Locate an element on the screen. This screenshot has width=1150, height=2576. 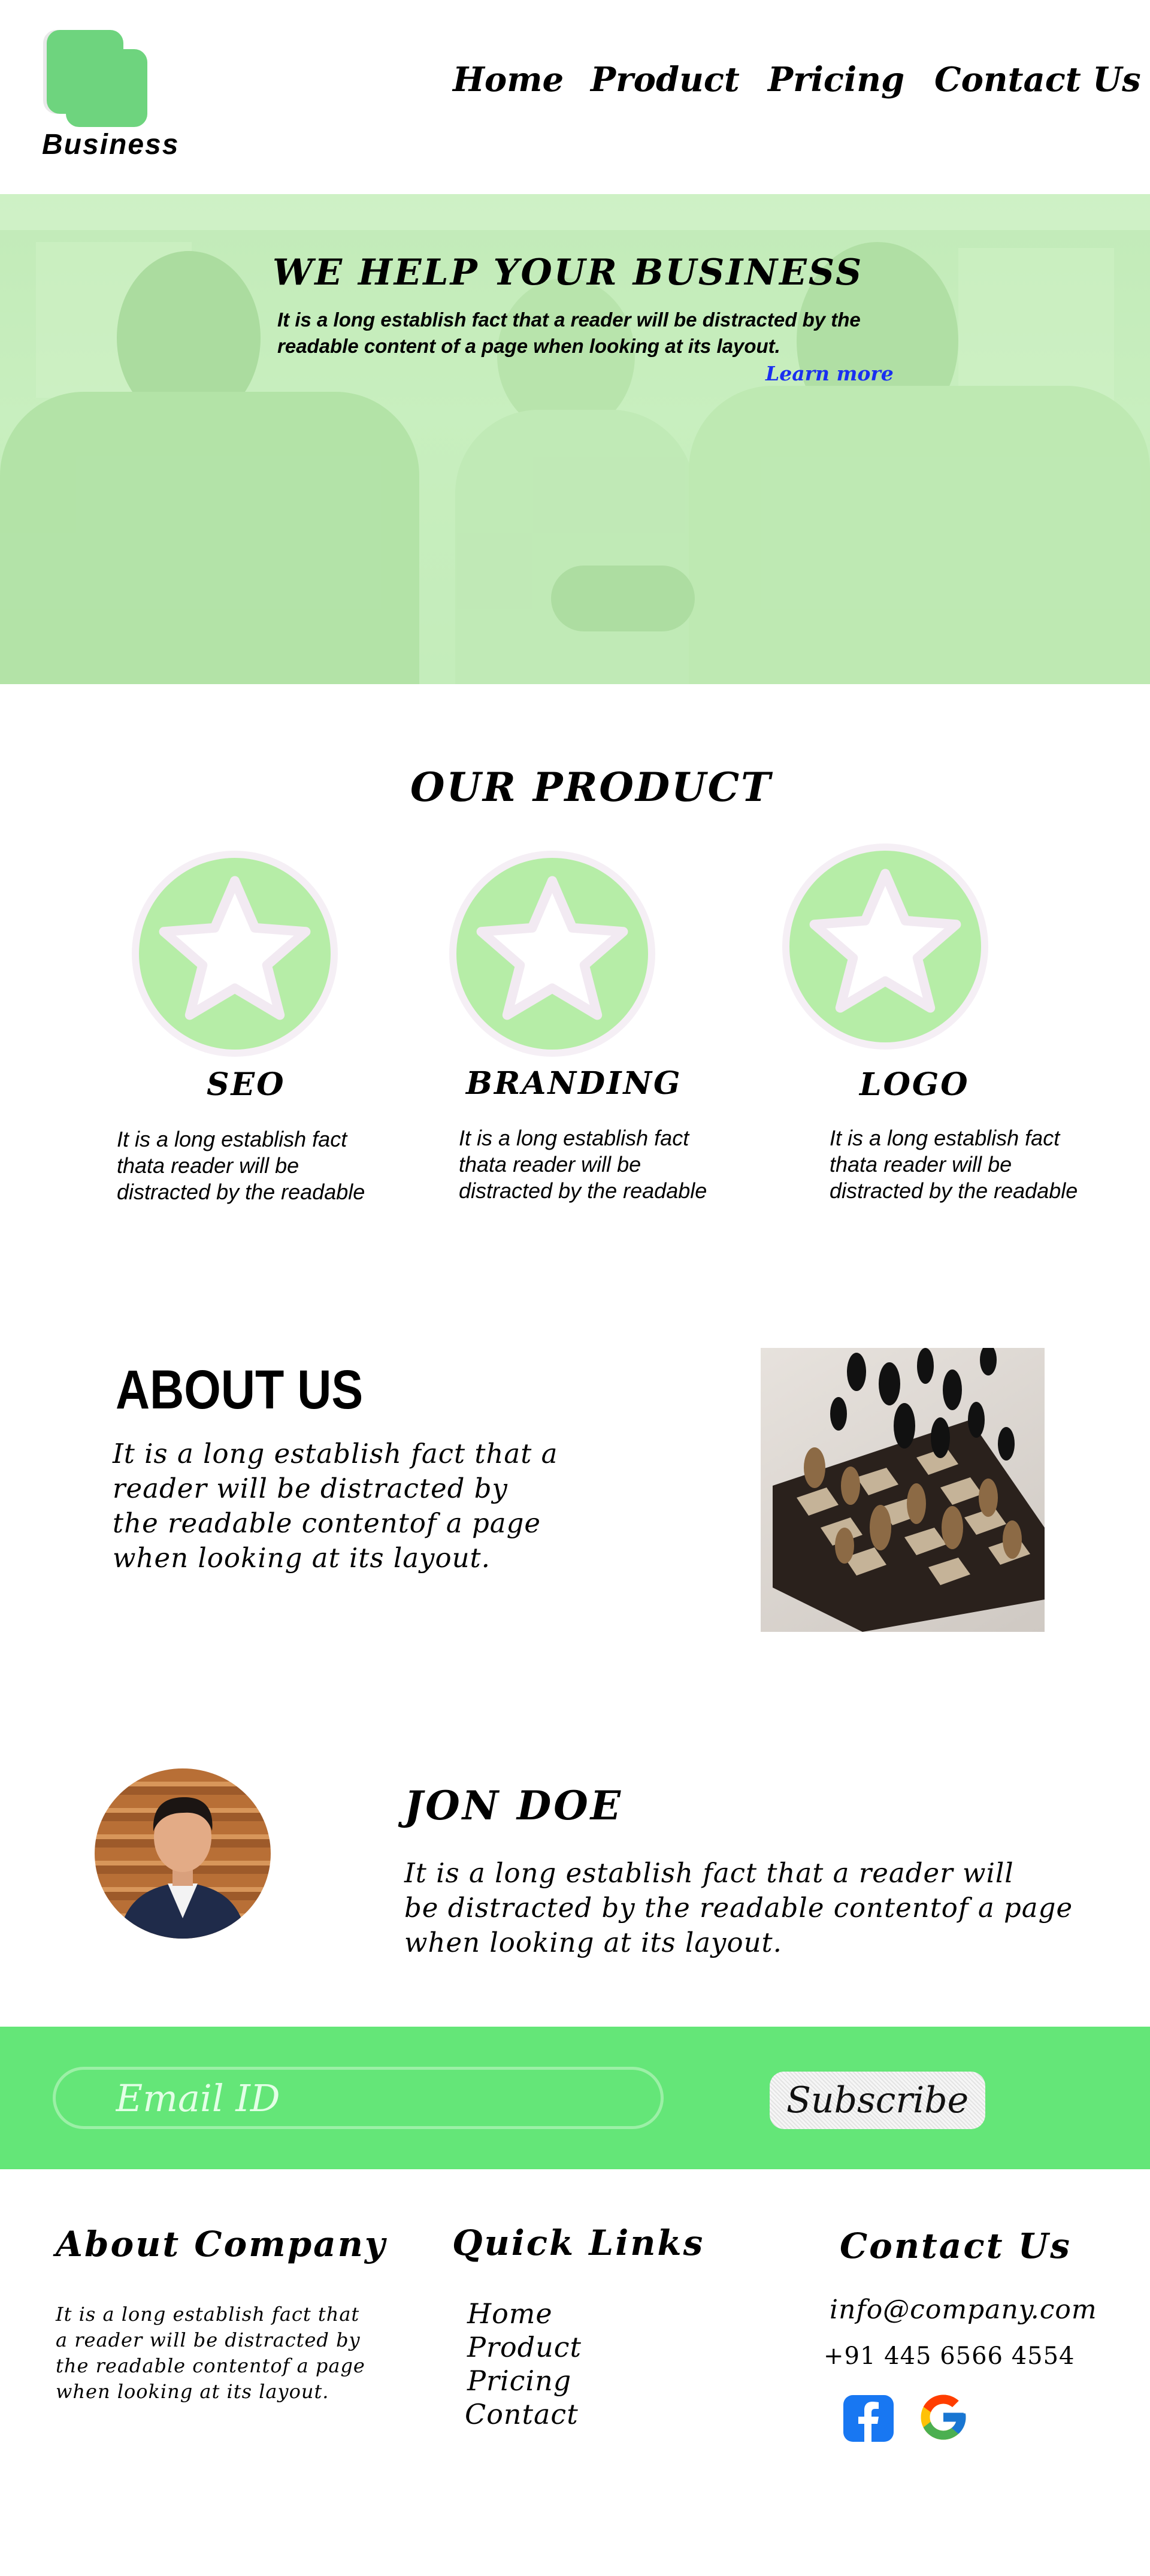
google-icon is located at coordinates (943, 2417).